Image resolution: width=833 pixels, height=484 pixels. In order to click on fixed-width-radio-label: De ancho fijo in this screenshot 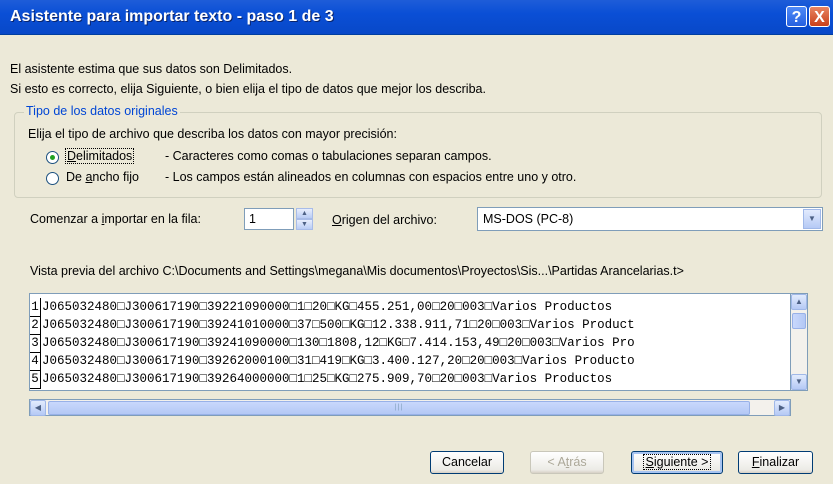, I will do `click(102, 177)`.